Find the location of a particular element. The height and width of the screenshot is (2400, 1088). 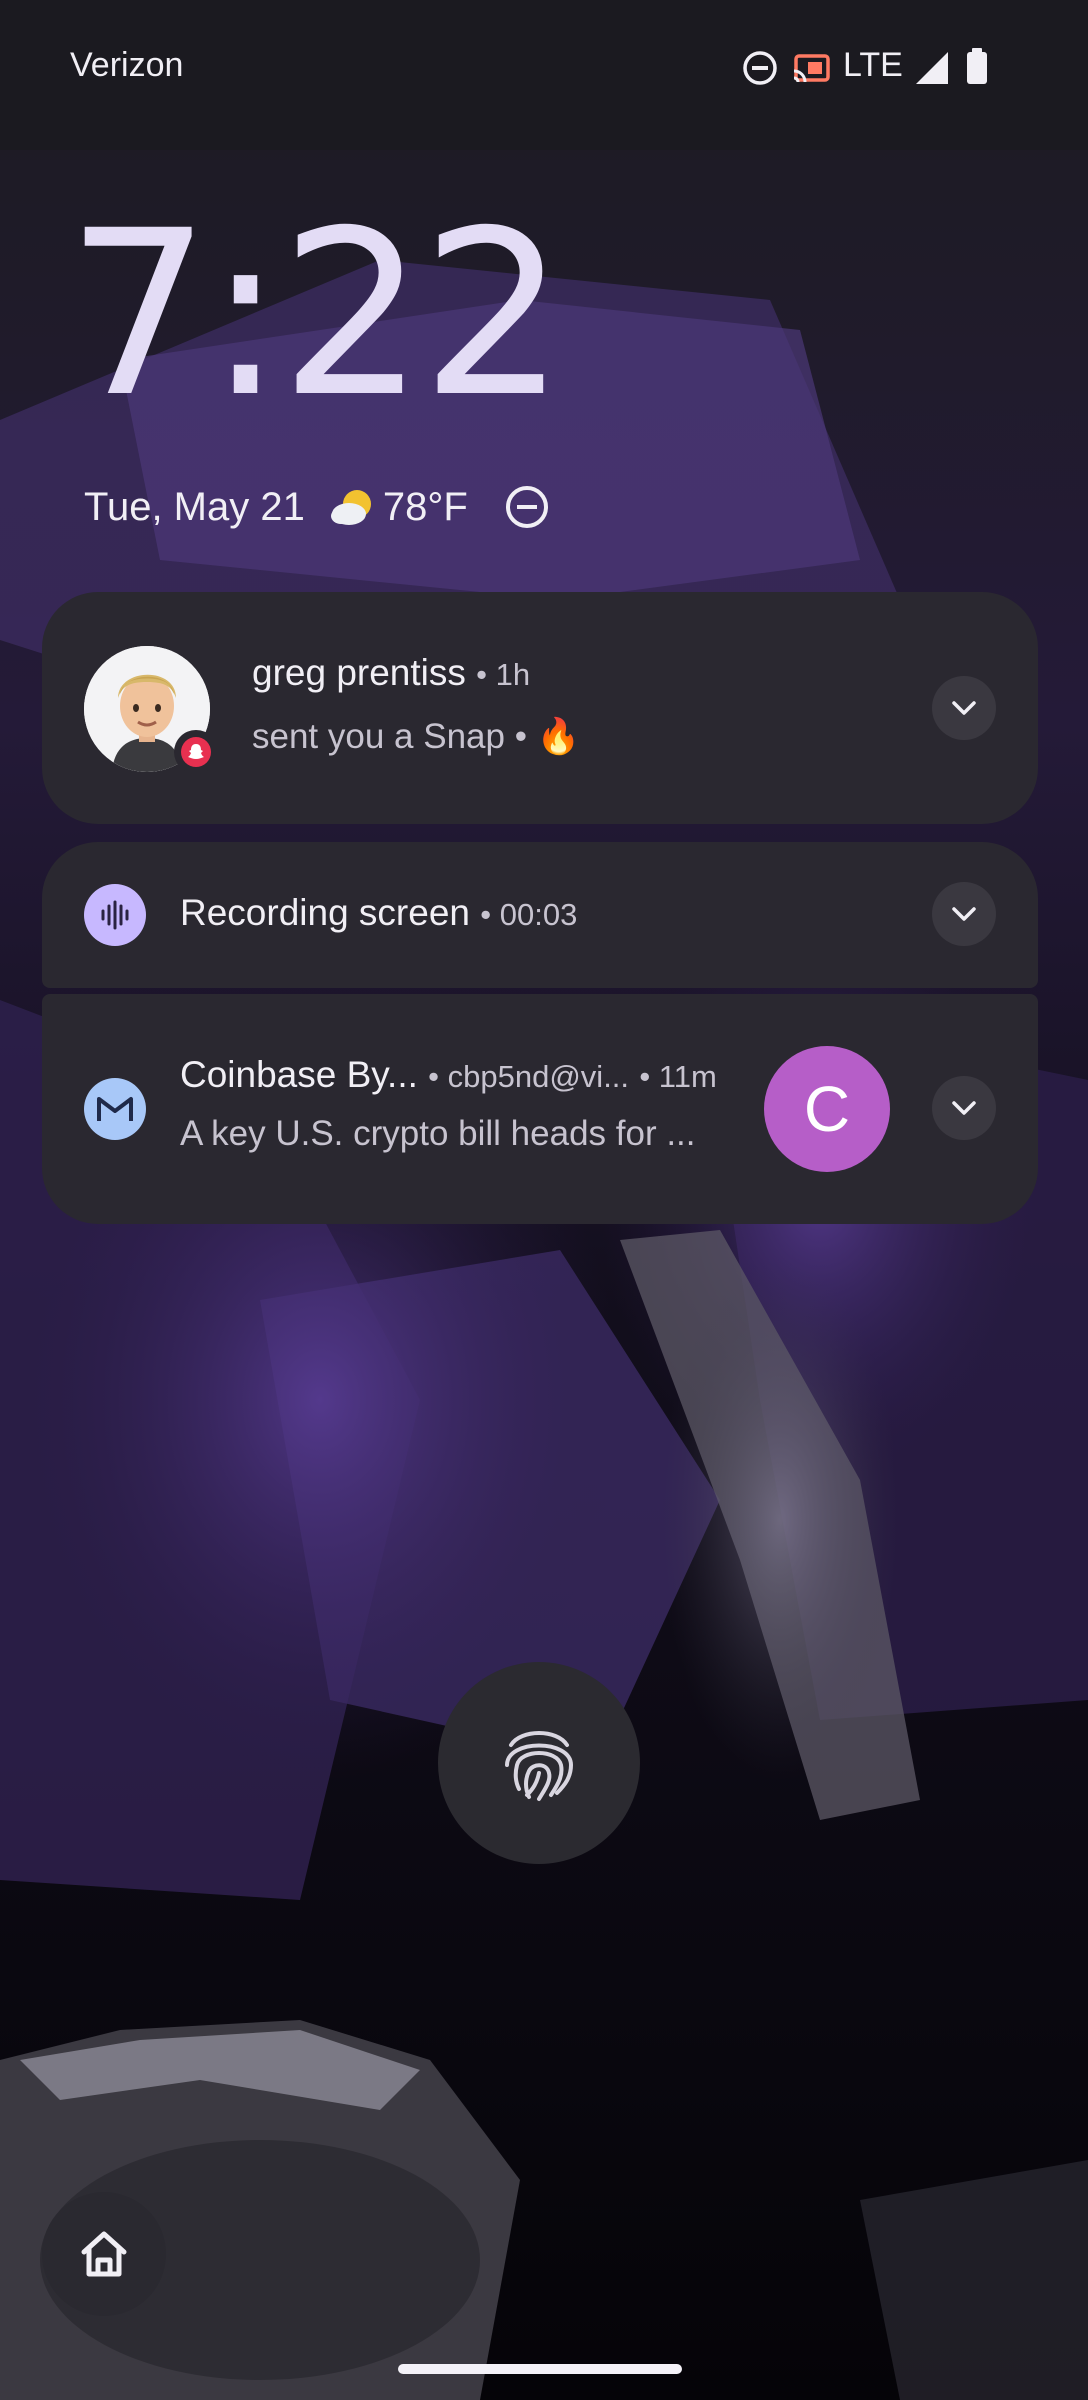

notification-card-snapchat: greg prentiss • 1h sent you a Snap • 🔥 is located at coordinates (540, 708).